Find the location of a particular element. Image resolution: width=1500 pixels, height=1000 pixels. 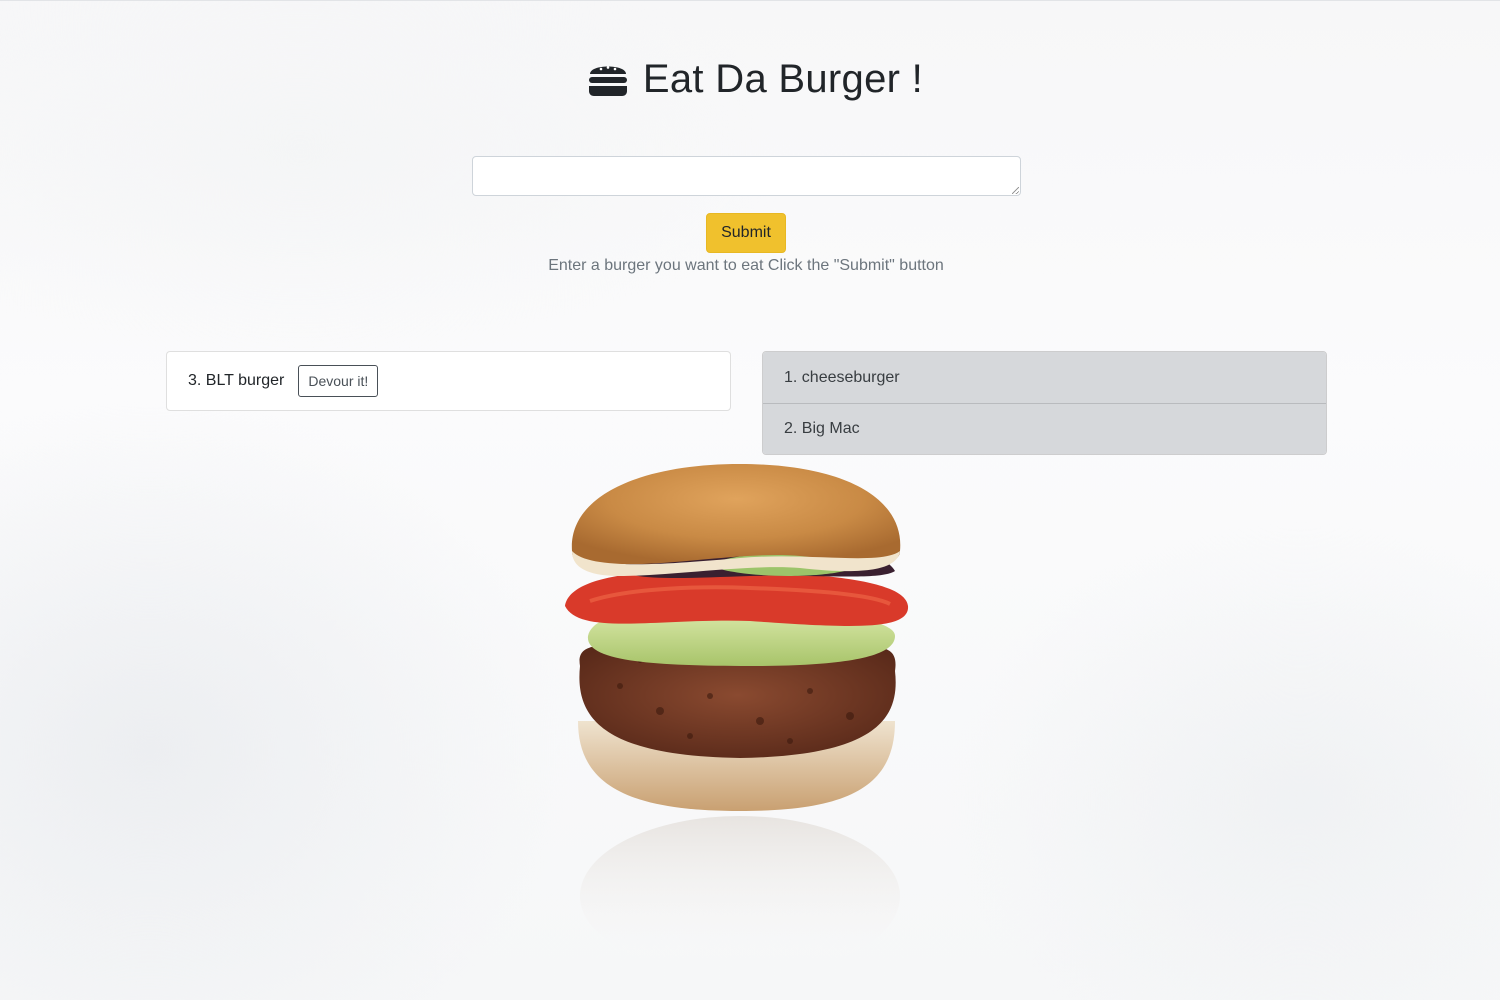

devoured-burger-list: 1. cheeseburger 2. Big Mac is located at coordinates (1044, 403).